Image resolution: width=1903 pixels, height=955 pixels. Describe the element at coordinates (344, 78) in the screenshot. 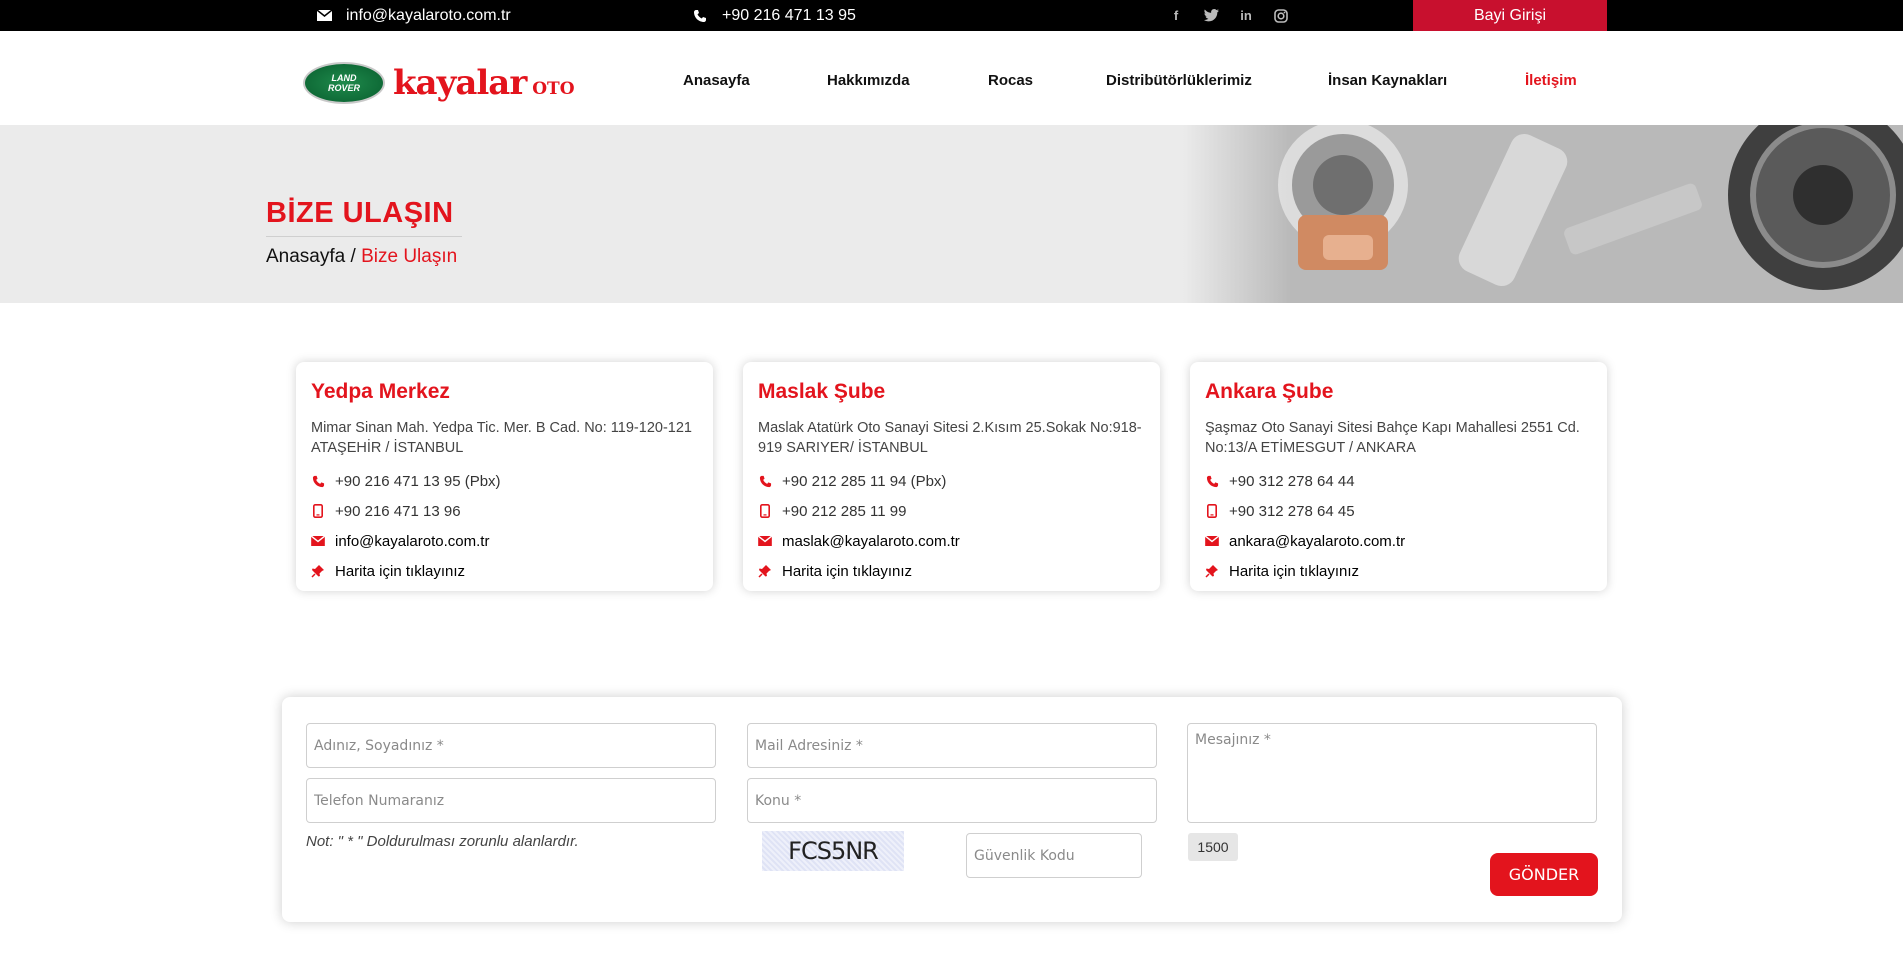

I see `logo-badge-line1: LAND` at that location.